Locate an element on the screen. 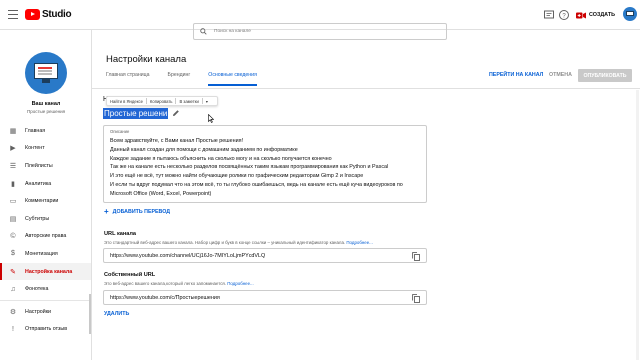 The height and width of the screenshot is (360, 640). help-icon: ? is located at coordinates (564, 15).